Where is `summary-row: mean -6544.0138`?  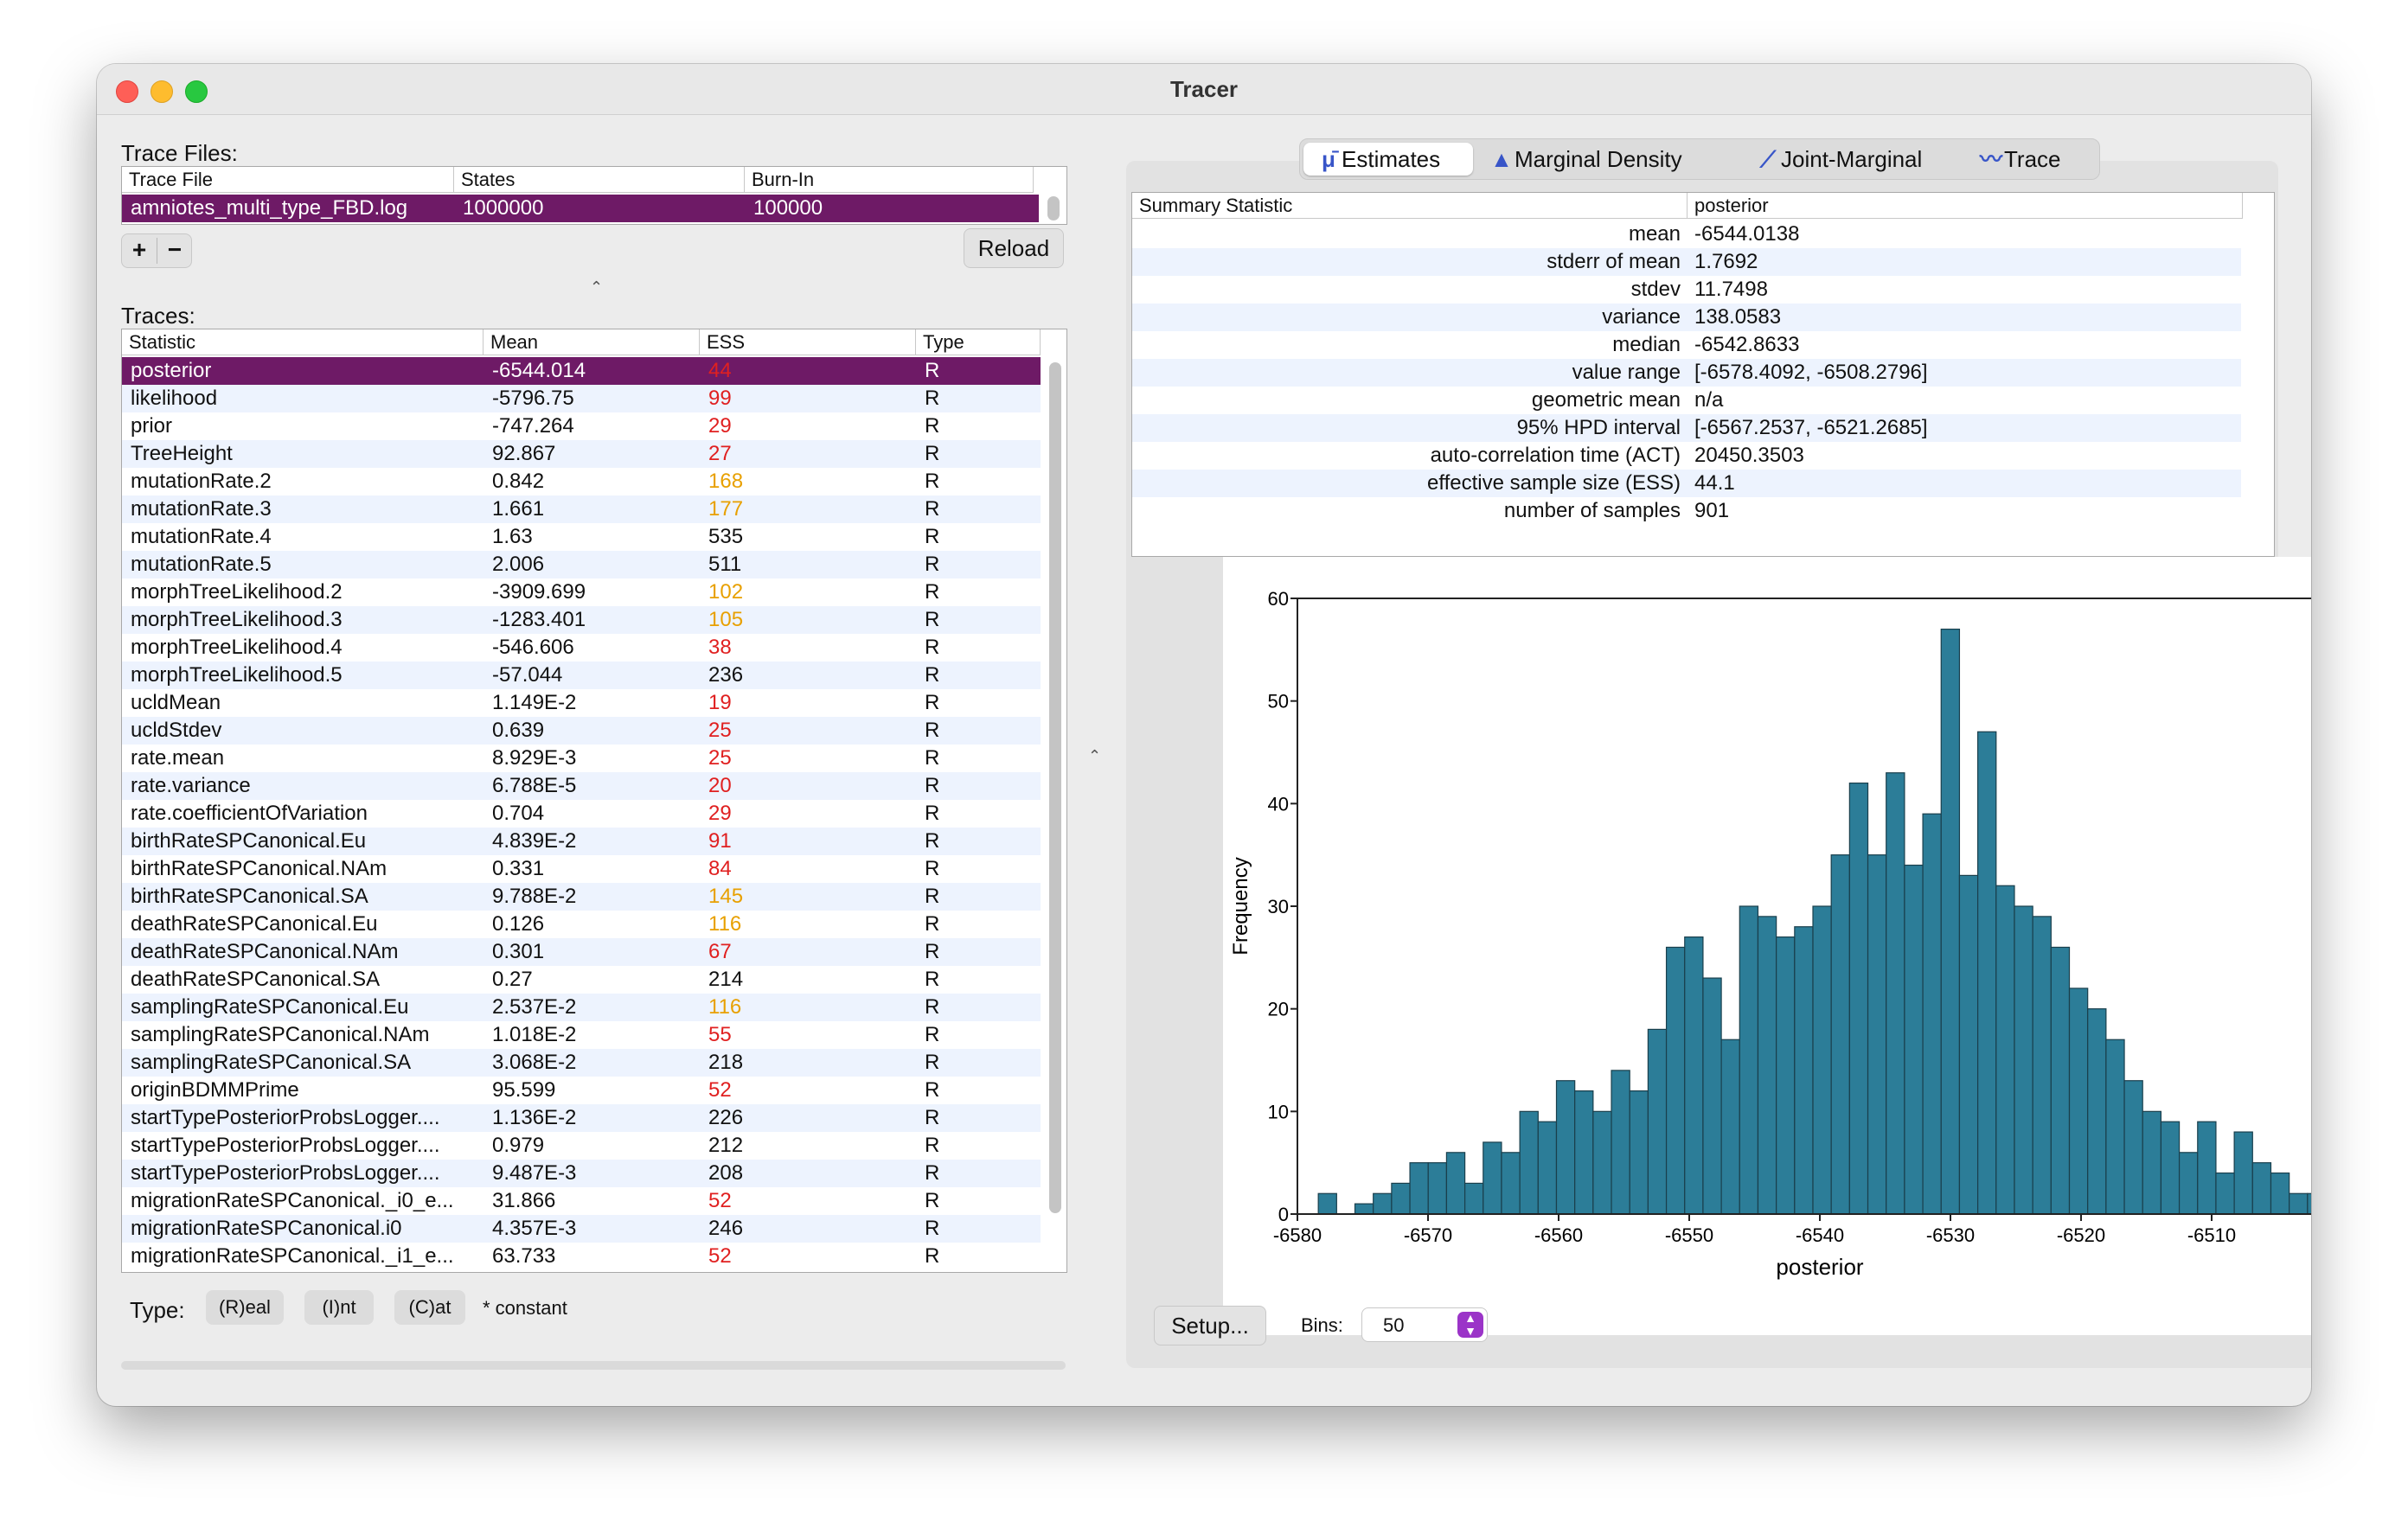
summary-row: mean -6544.0138 is located at coordinates (1686, 235).